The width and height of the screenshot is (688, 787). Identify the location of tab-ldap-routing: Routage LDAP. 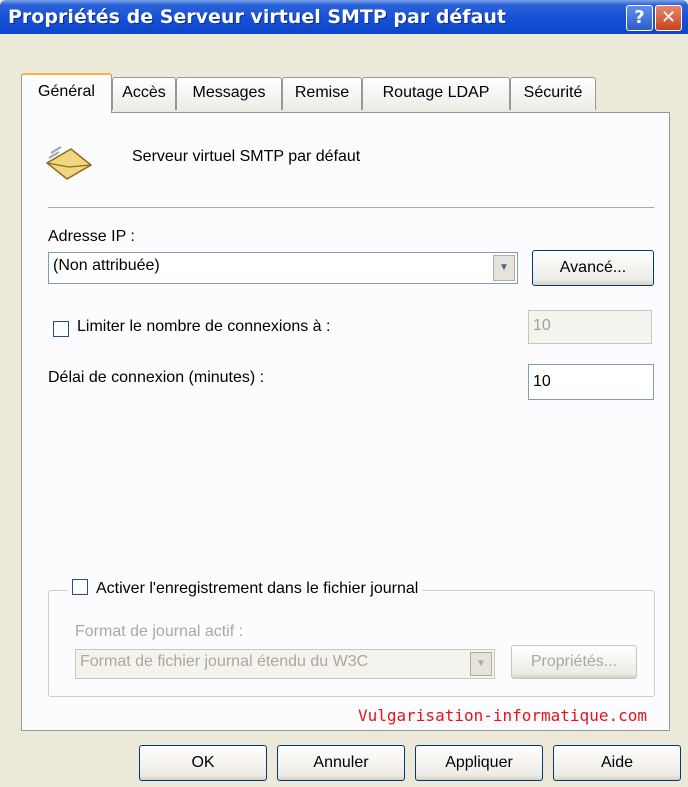
(436, 93).